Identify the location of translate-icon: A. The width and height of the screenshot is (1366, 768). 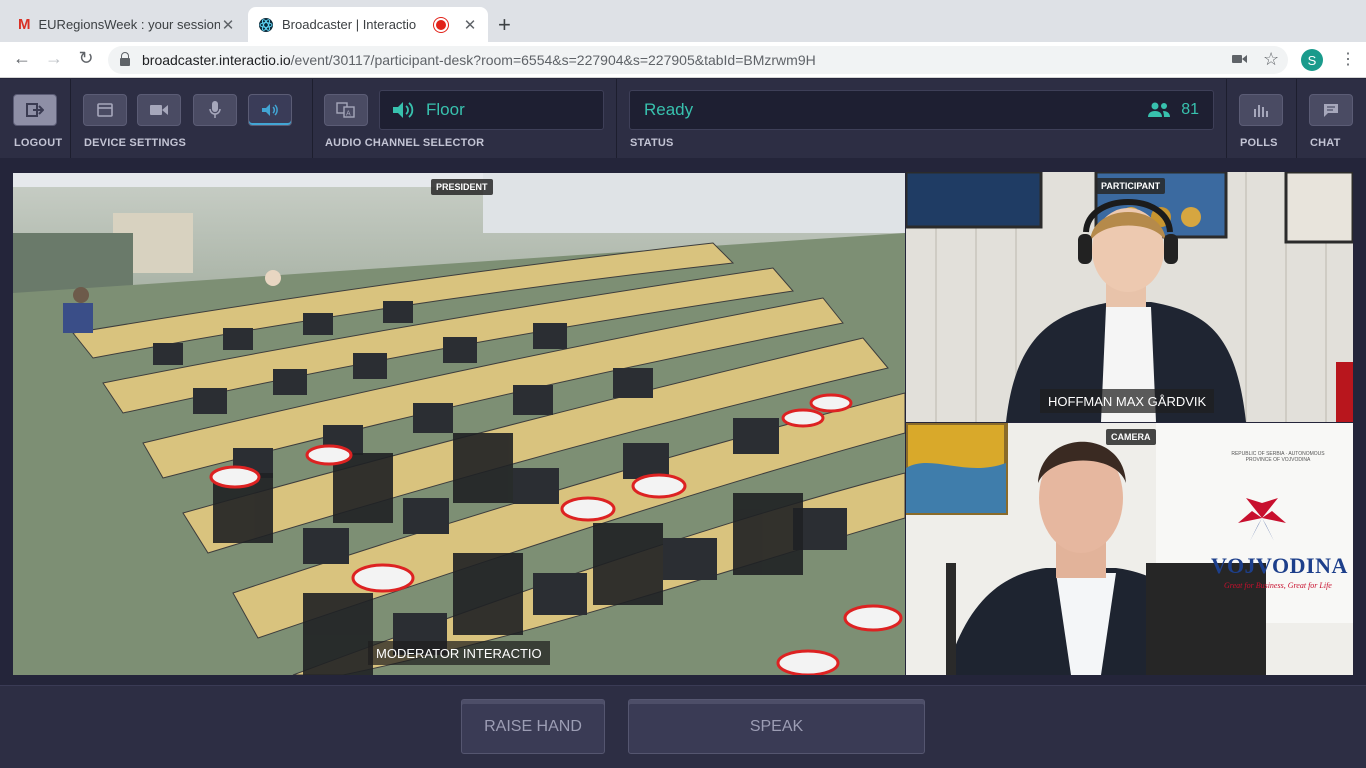
(345, 110).